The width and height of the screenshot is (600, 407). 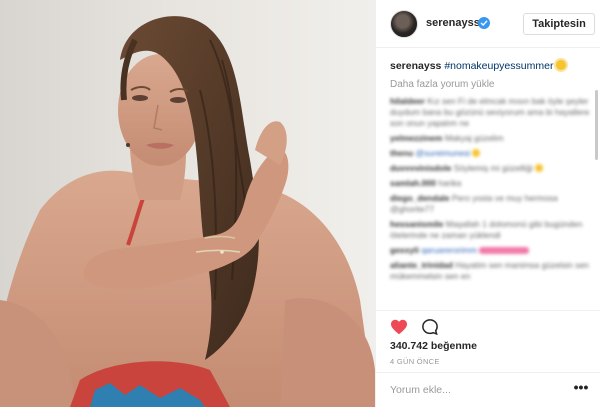 I want to click on comment-input, so click(x=475, y=390).